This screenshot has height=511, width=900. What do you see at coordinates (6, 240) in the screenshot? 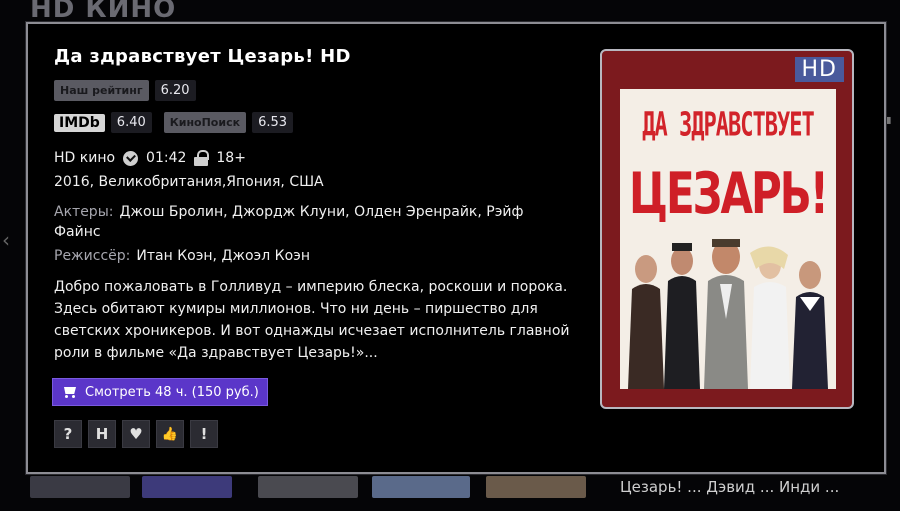
I see `scroll-left-icon: ‹` at bounding box center [6, 240].